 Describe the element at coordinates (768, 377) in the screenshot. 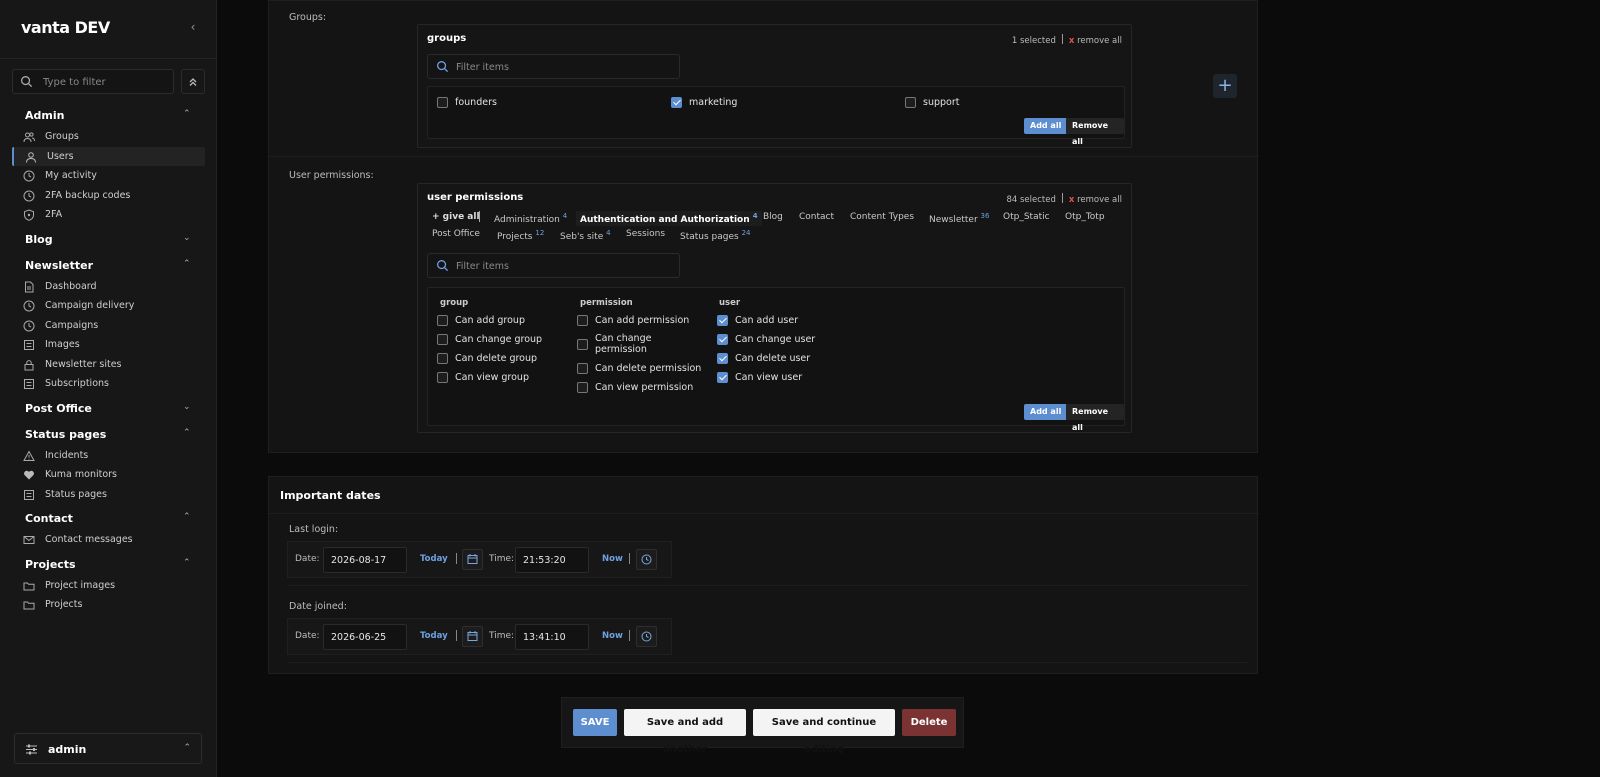

I see `can-view-user-option: Can view user` at that location.